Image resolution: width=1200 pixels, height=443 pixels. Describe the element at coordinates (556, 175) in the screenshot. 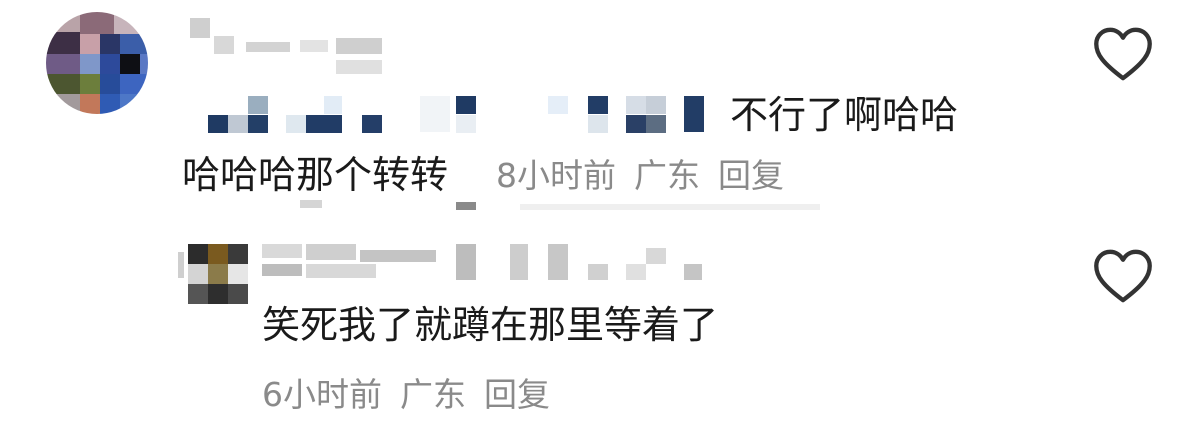

I see `comment-time: 8小时前` at that location.